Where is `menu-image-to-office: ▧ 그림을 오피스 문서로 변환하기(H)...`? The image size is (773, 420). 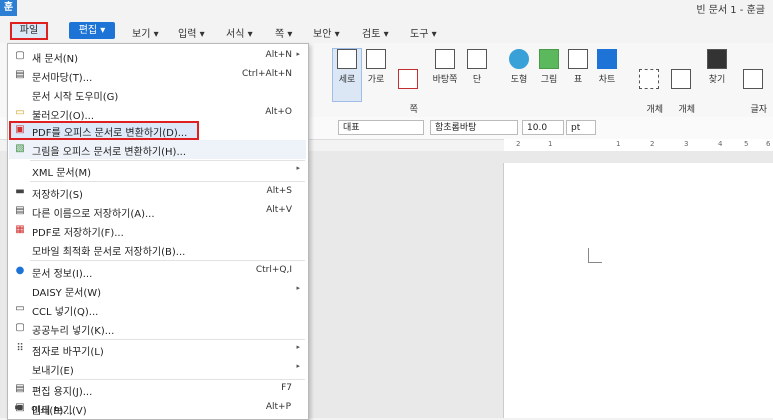 menu-image-to-office: ▧ 그림을 오피스 문서로 변환하기(H)... is located at coordinates (157, 149).